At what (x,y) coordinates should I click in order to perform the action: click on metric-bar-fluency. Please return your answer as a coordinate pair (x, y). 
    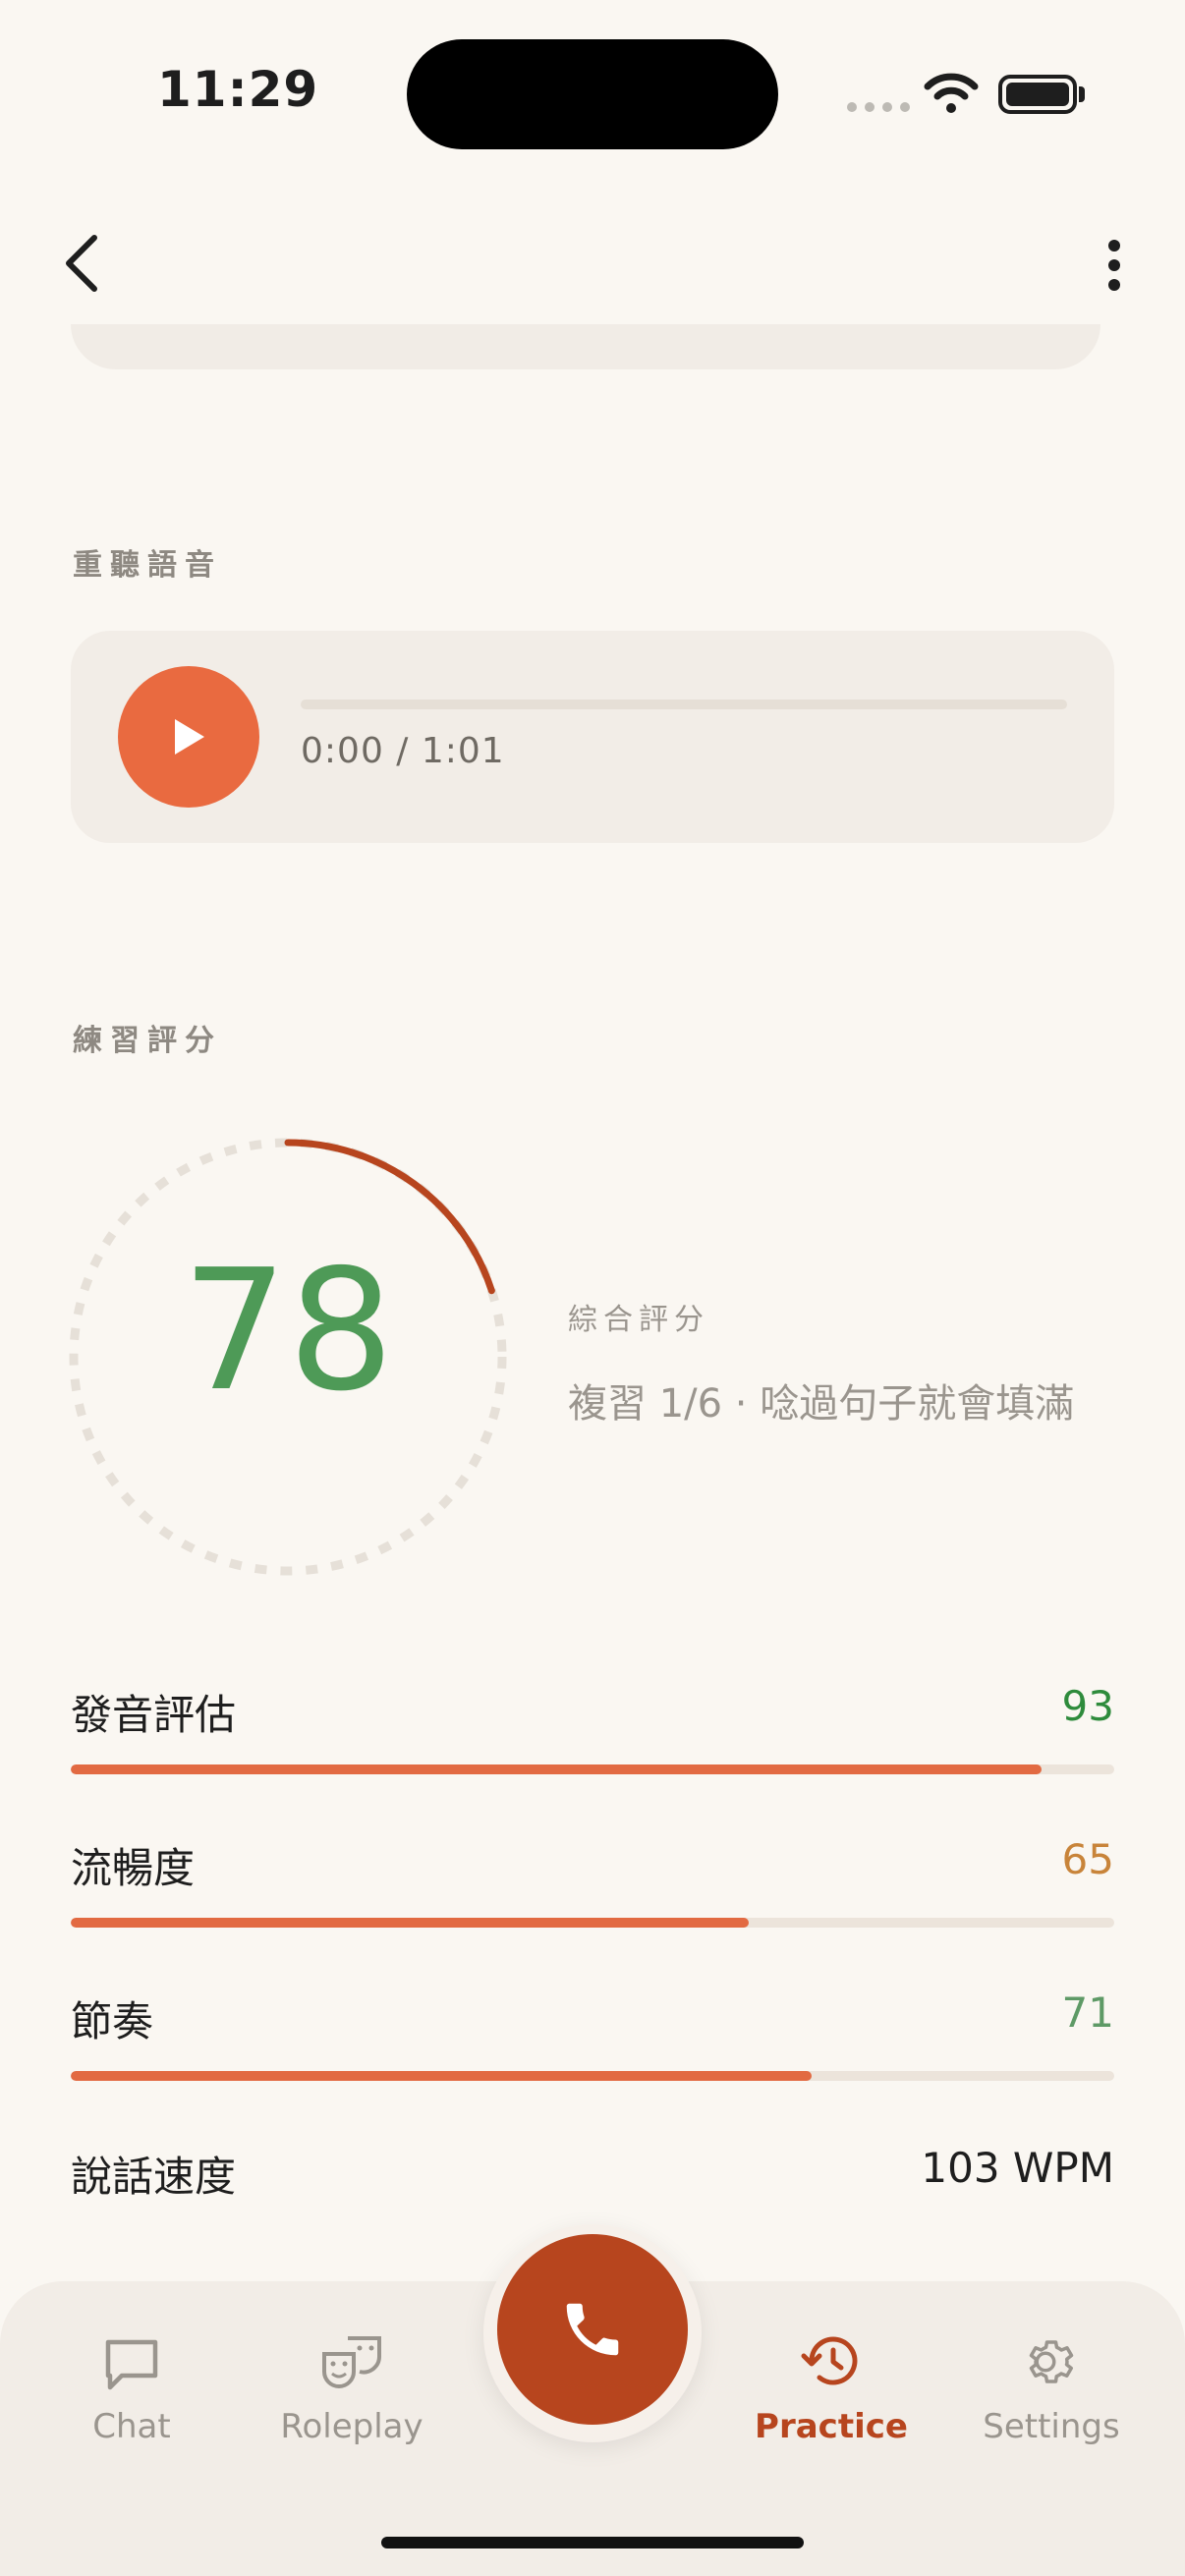
    Looking at the image, I should click on (592, 1923).